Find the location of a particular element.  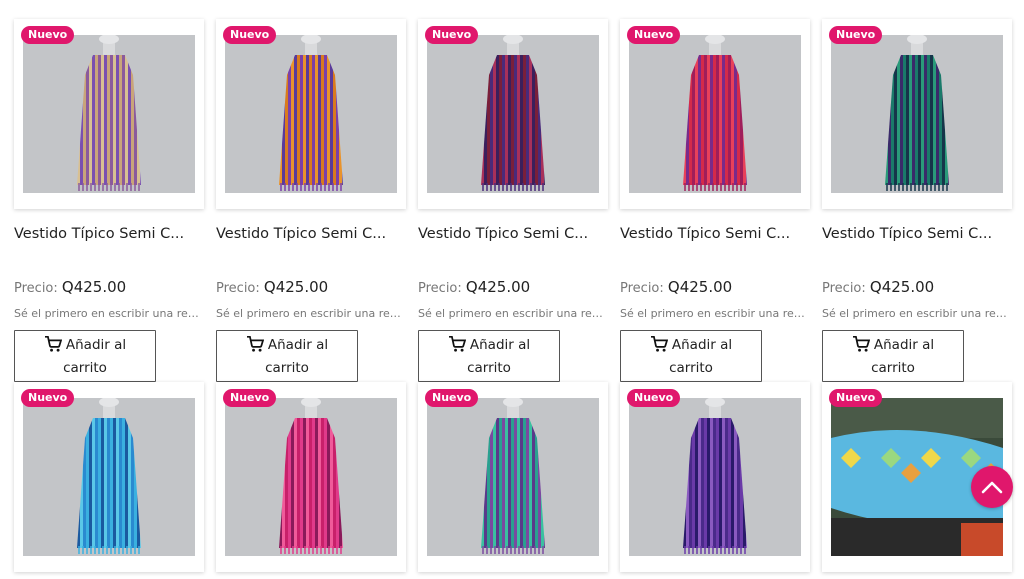

chevron-up-icon is located at coordinates (992, 487).